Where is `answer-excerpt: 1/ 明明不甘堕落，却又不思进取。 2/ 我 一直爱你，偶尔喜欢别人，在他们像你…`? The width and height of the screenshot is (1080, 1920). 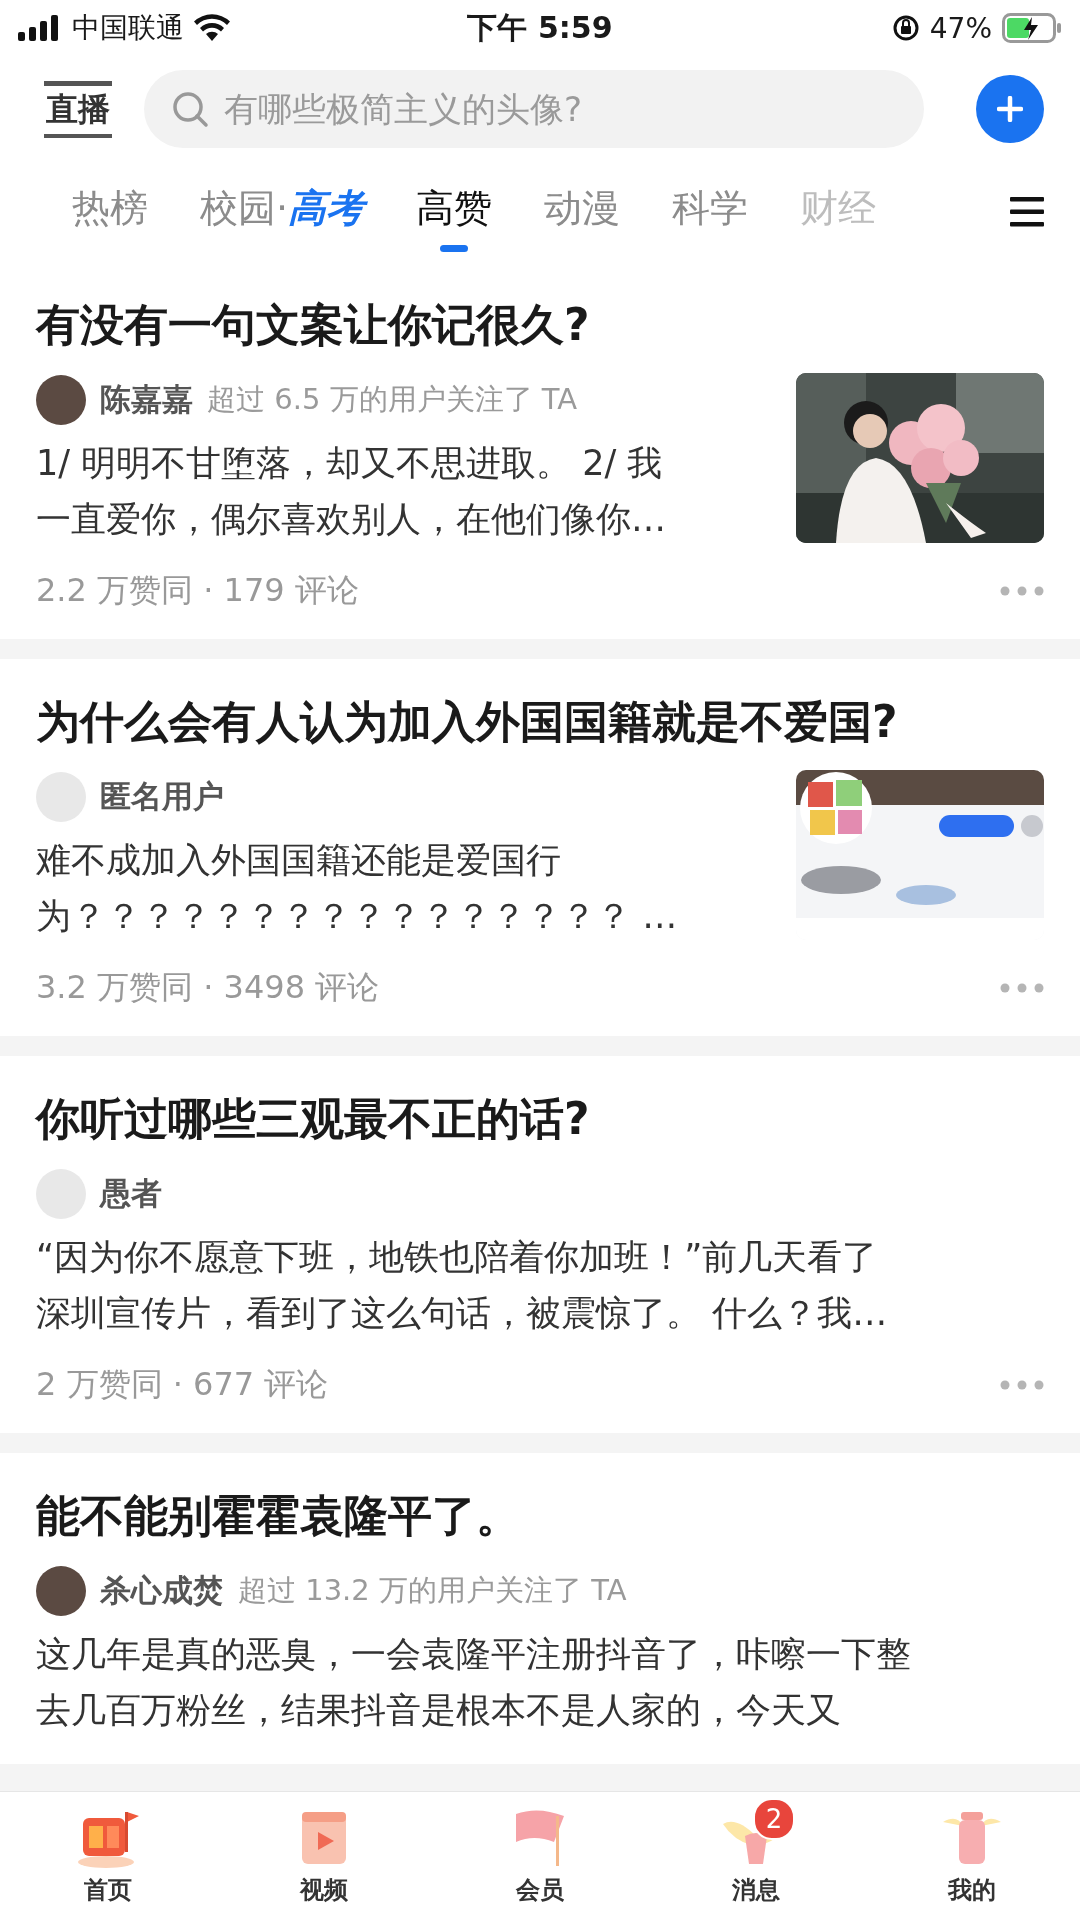 answer-excerpt: 1/ 明明不甘堕落，却又不思进取。 2/ 我 一直爱你，偶尔喜欢别人，在他们像你… is located at coordinates (403, 491).